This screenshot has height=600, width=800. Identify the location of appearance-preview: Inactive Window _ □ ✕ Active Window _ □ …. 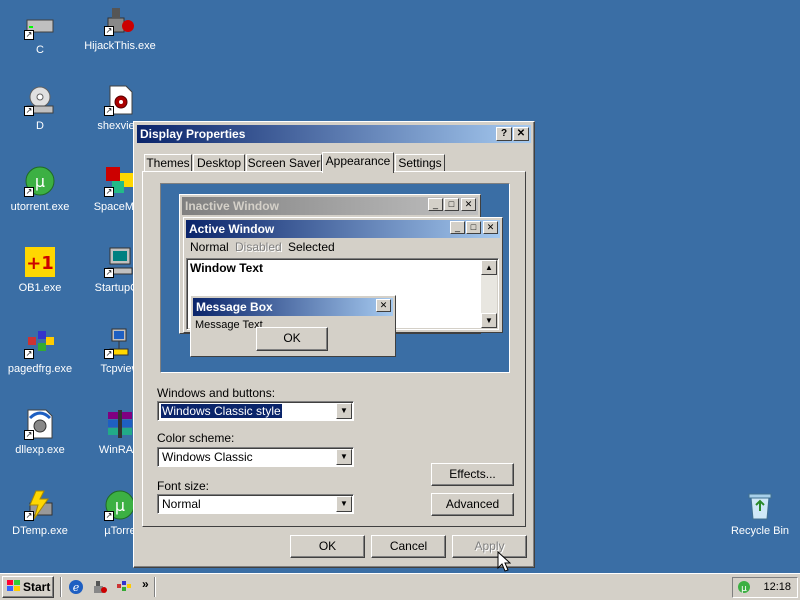
(335, 278).